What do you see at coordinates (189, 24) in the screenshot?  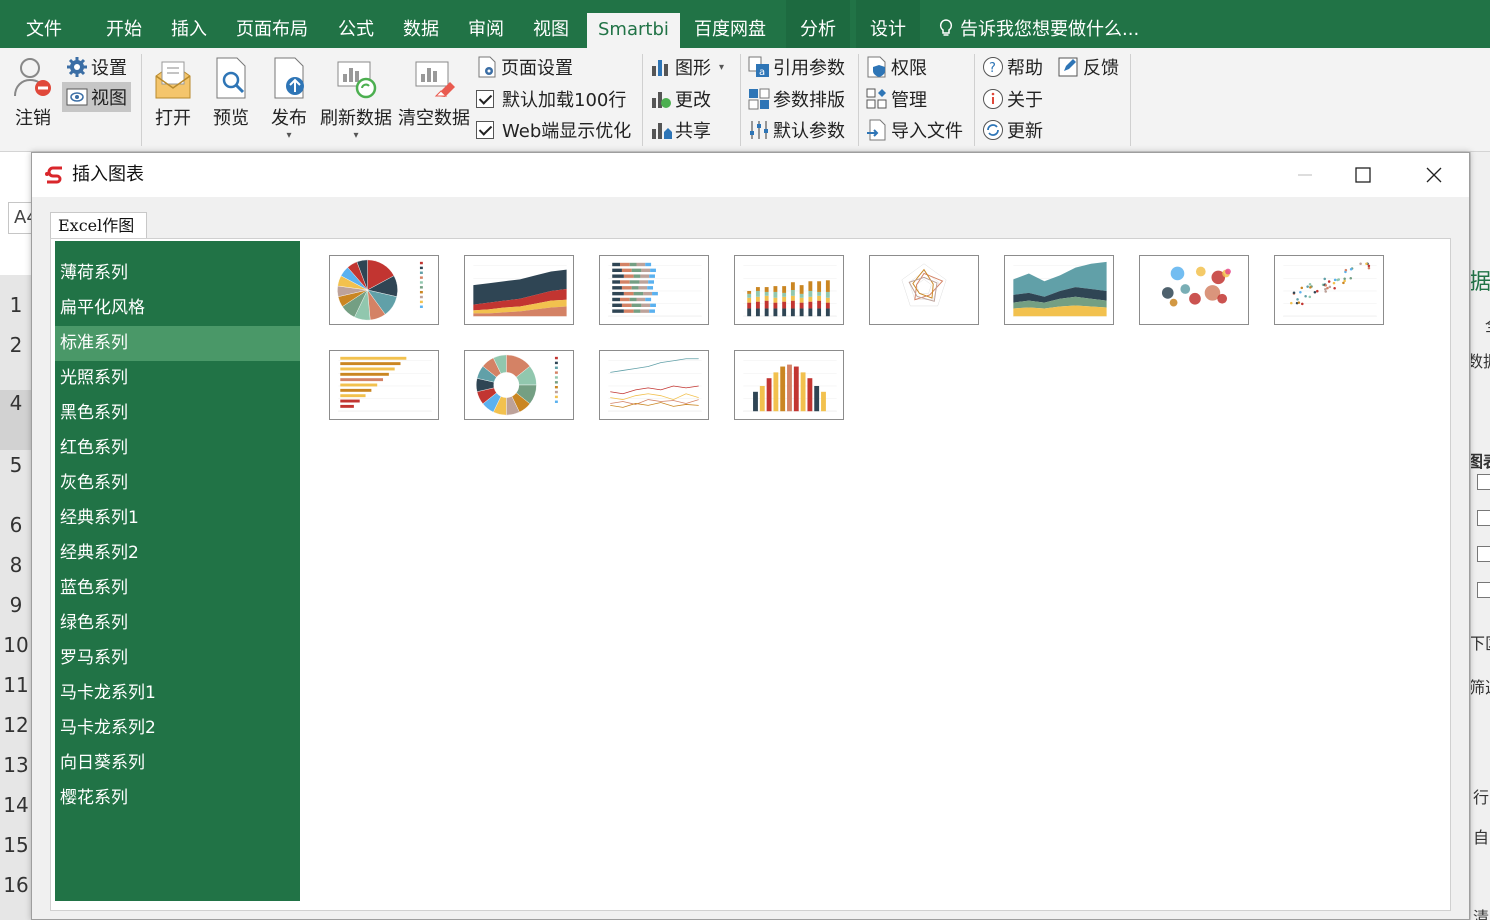 I see `tab-insert: 插入` at bounding box center [189, 24].